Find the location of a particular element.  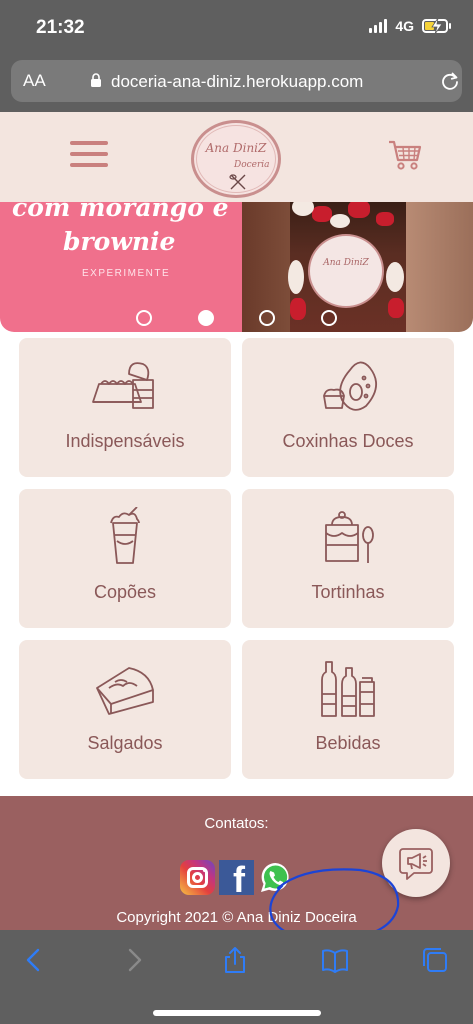

promo-headline-line1: com morango e is located at coordinates (120, 212).